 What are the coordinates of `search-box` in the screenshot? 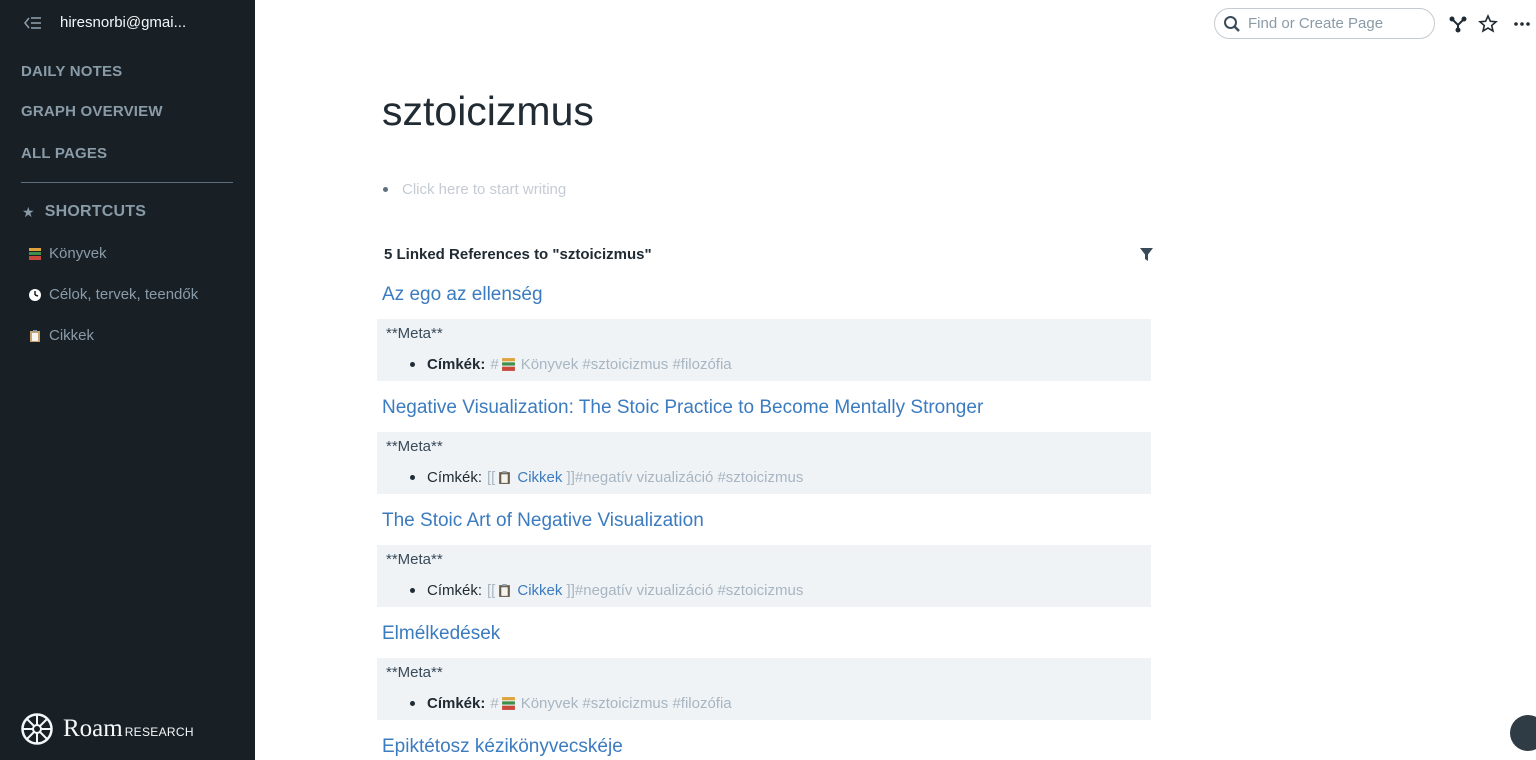 It's located at (1324, 23).